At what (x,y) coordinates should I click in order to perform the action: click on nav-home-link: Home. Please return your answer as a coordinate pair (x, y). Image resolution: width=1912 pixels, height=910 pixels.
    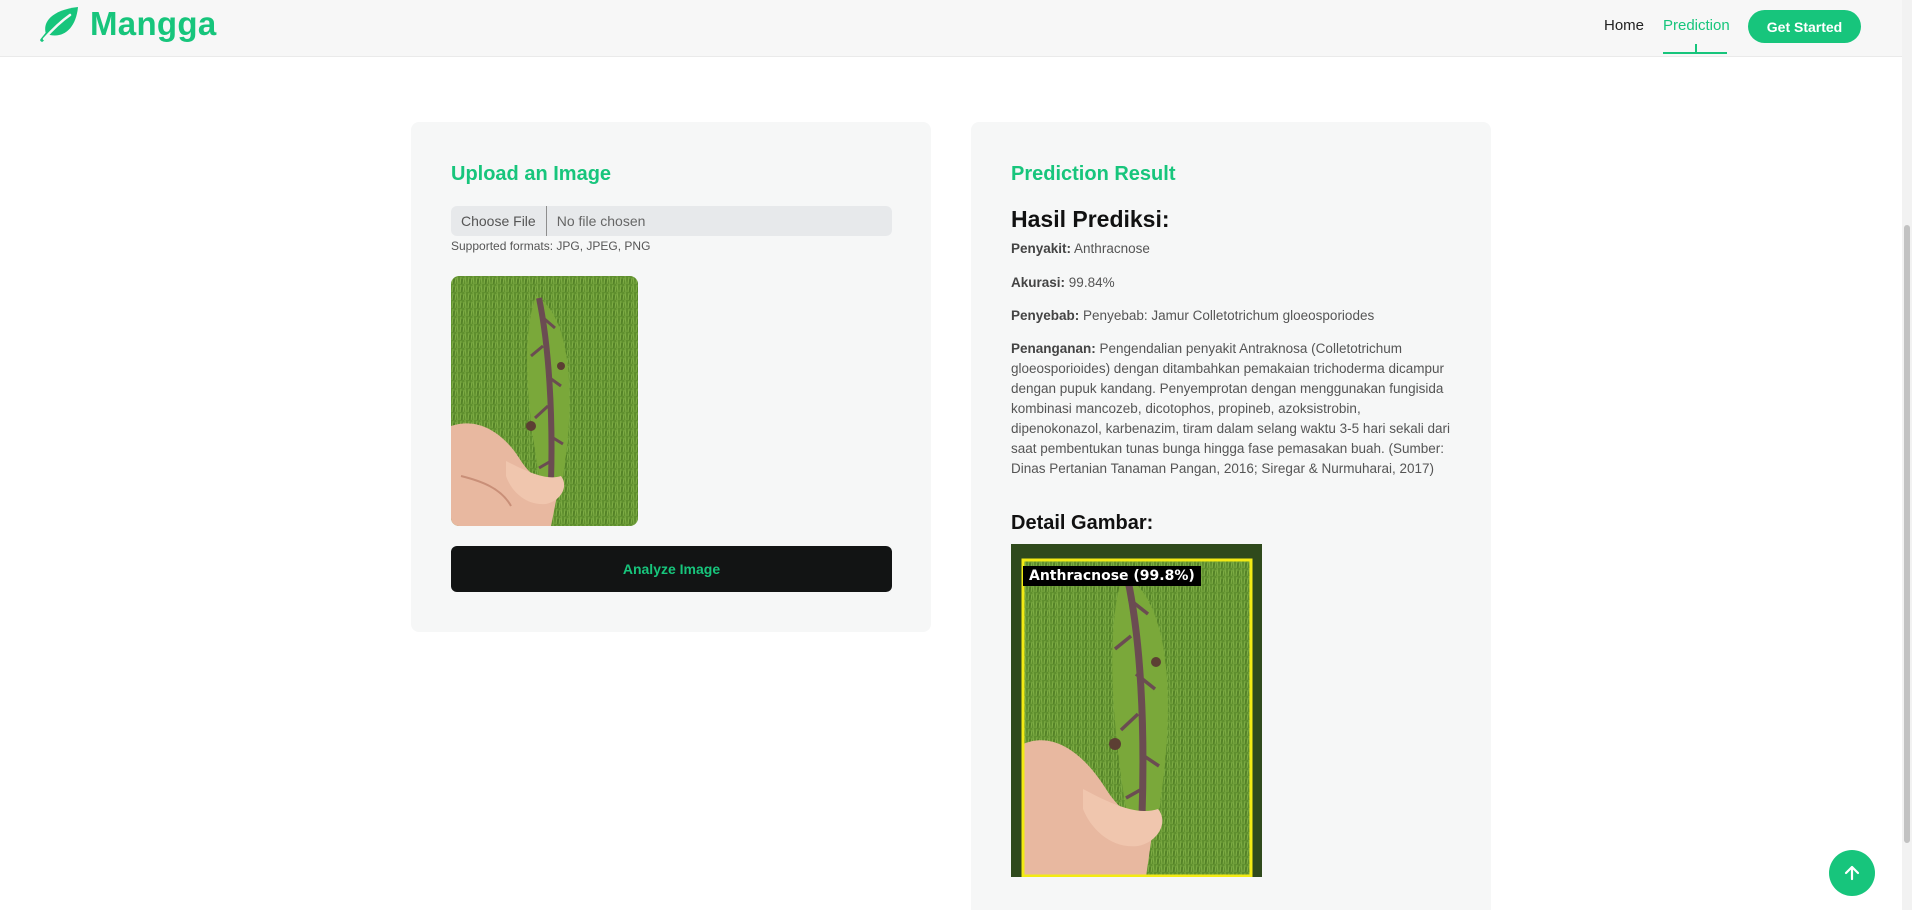
    Looking at the image, I should click on (1624, 25).